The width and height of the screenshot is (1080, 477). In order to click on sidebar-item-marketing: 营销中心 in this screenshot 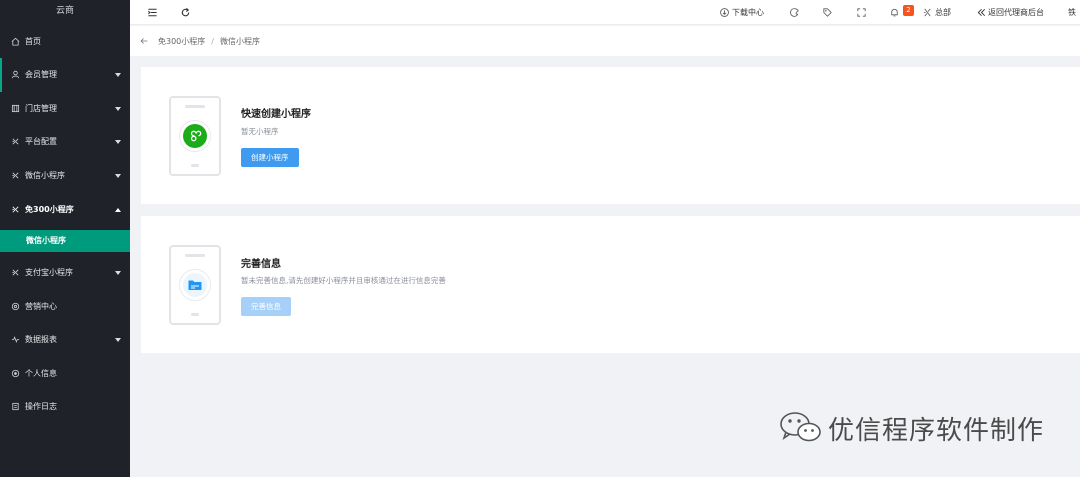, I will do `click(65, 307)`.